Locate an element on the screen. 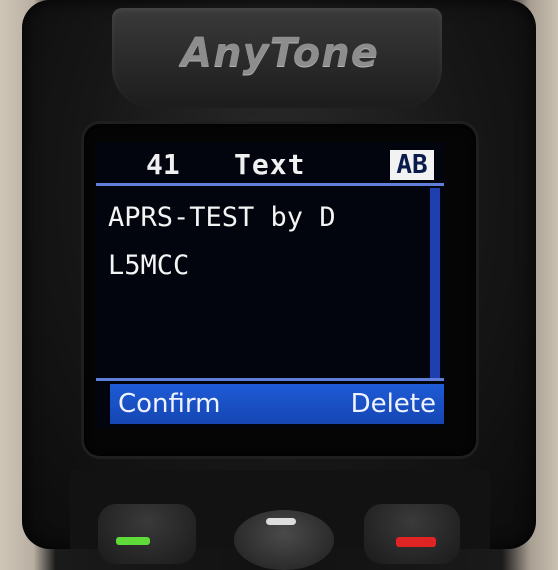  red-key-indicator is located at coordinates (416, 542).